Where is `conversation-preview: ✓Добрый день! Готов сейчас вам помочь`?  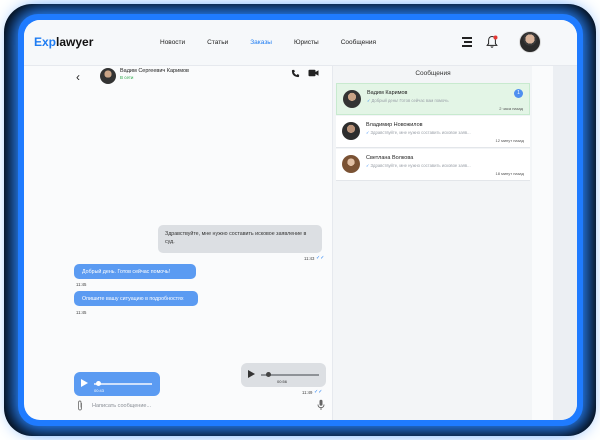
conversation-preview: ✓Добрый день! Готов сейчас вам помочь is located at coordinates (408, 100).